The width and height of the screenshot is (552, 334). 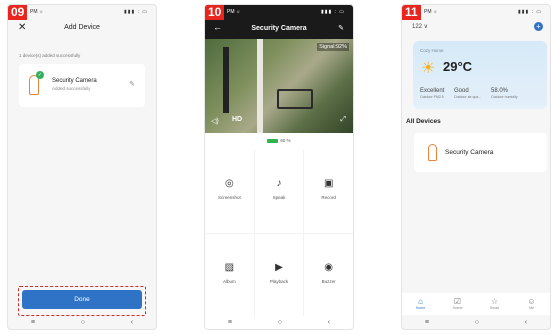 I want to click on done-button: Done, so click(x=82, y=299).